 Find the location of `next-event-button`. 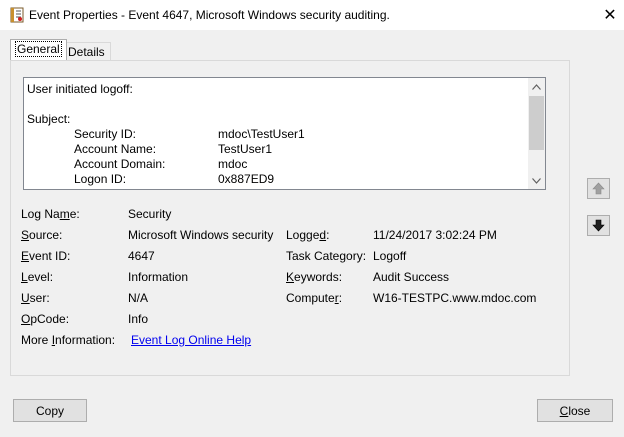

next-event-button is located at coordinates (598, 225).